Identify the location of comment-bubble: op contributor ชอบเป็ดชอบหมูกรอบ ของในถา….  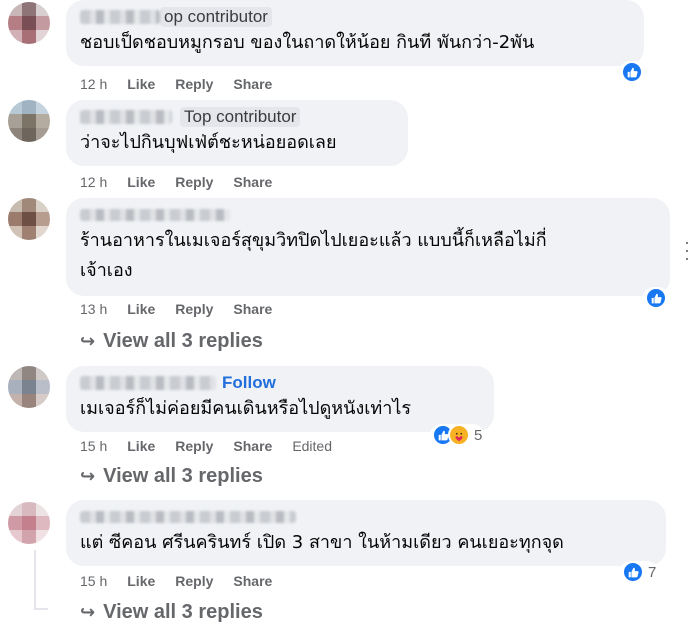
(355, 33).